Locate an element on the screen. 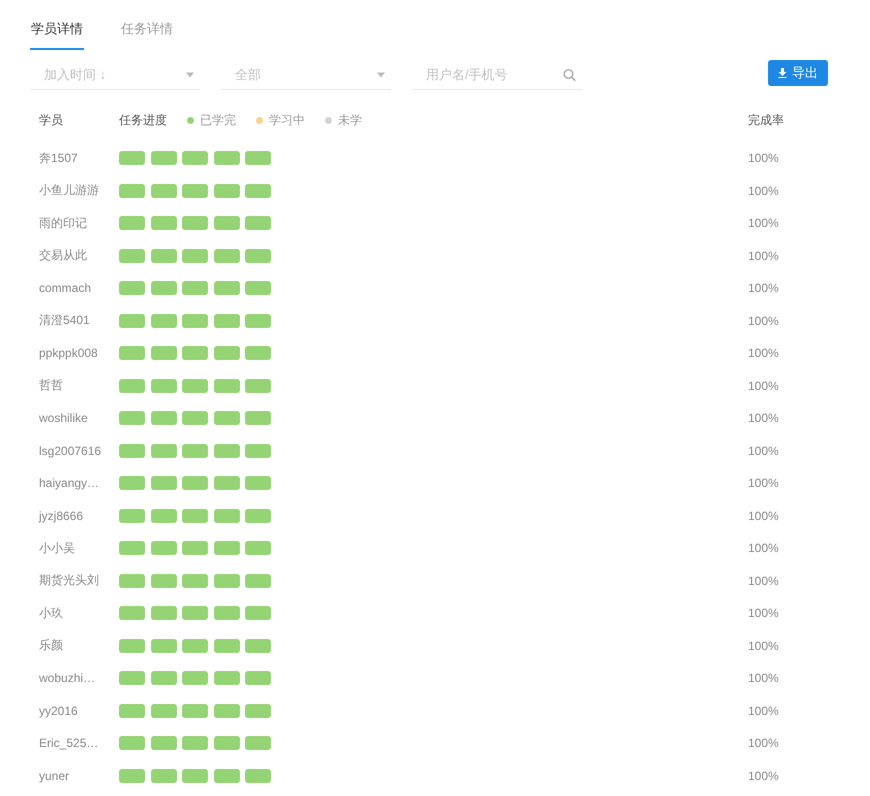  legend-item: 未学 is located at coordinates (343, 120).